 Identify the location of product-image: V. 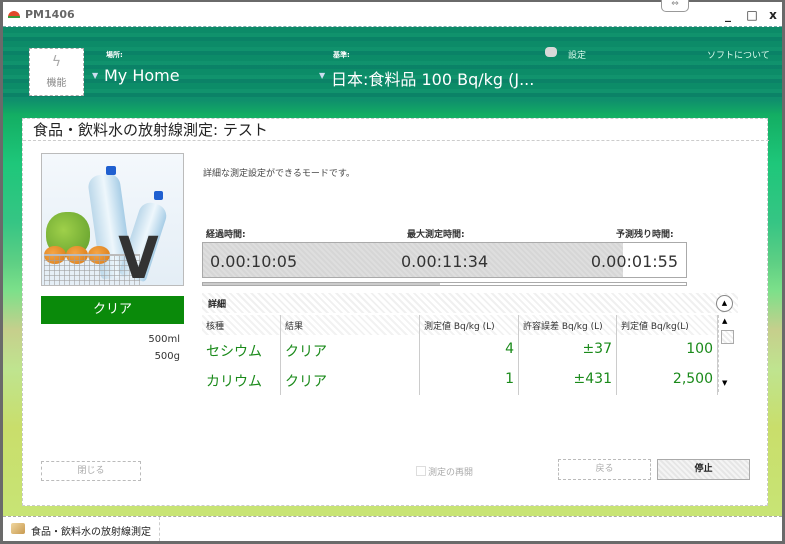
(112, 219).